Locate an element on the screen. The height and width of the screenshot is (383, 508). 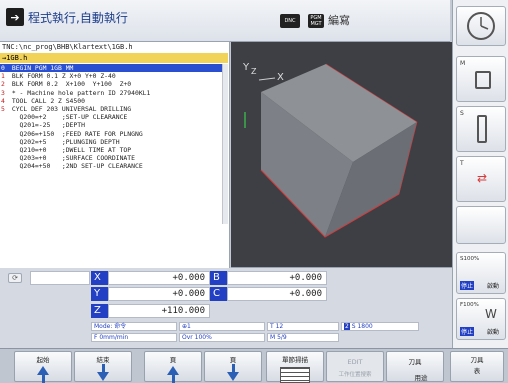
edit-label: EDIT is located at coordinates (355, 362).